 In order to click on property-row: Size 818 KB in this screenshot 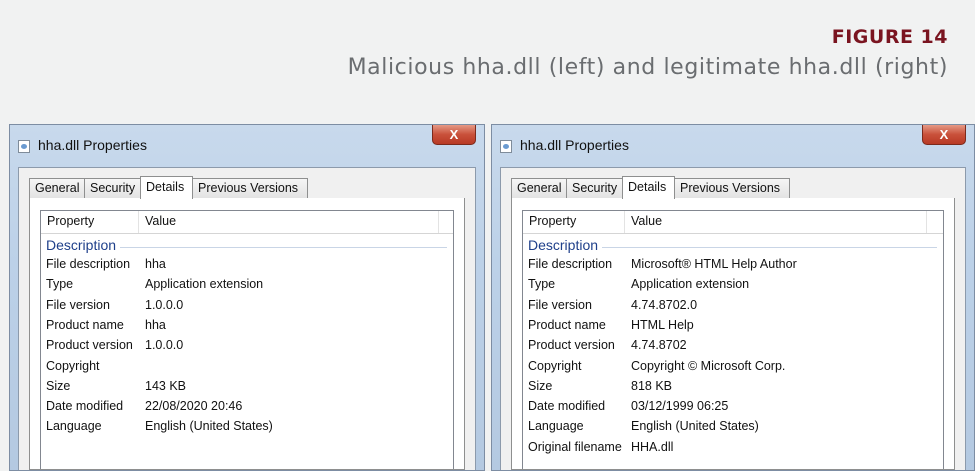, I will do `click(733, 389)`.